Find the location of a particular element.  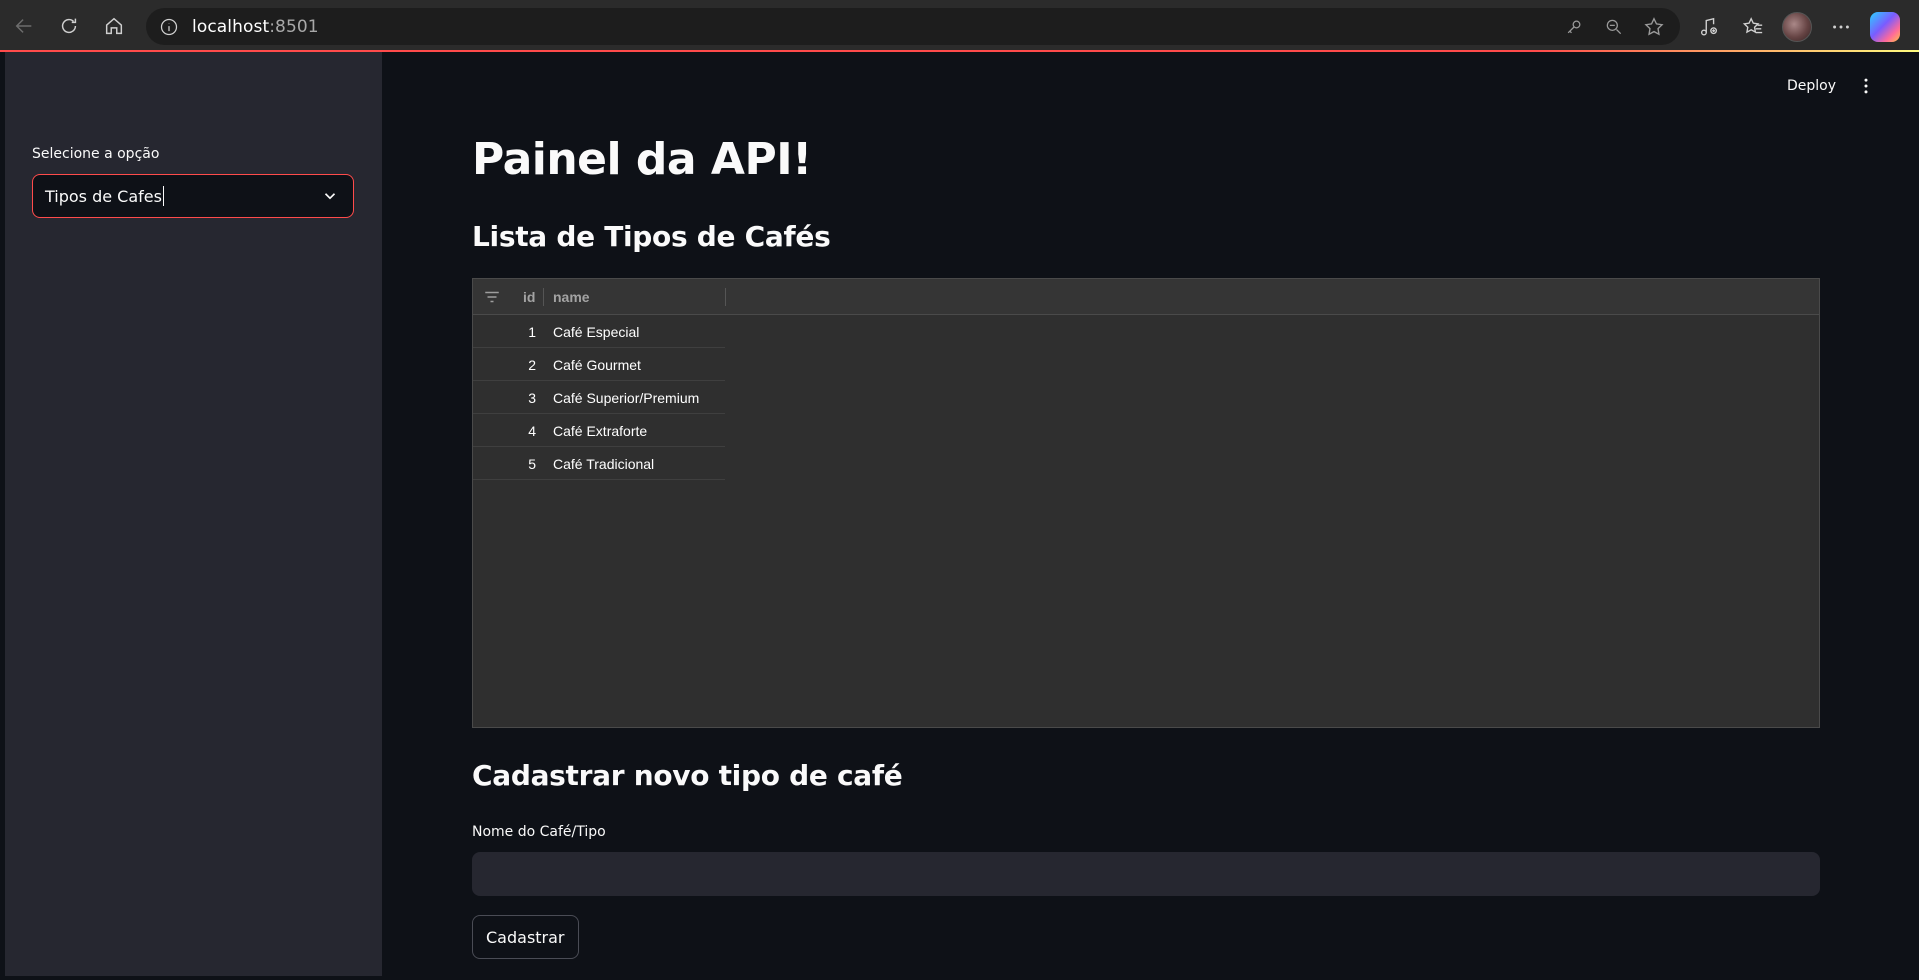

app-toolbar: Deploy is located at coordinates (1831, 86).